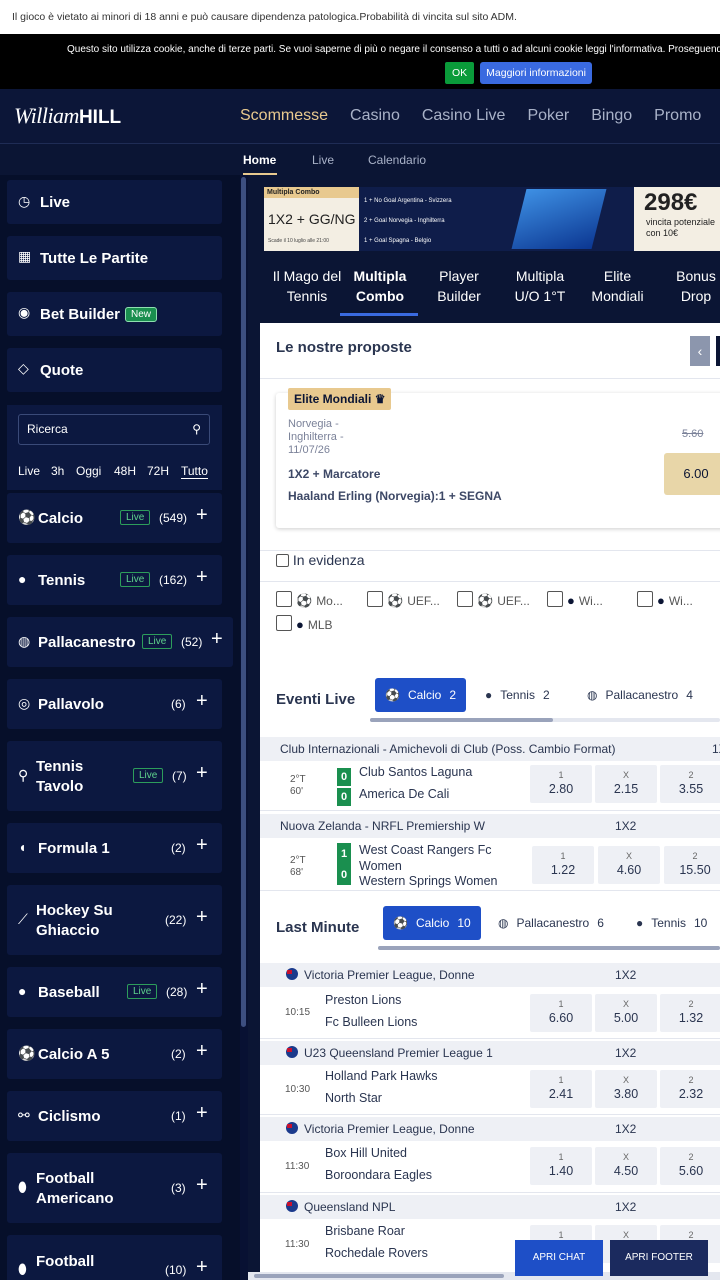 This screenshot has width=720, height=1280. Describe the element at coordinates (692, 865) in the screenshot. I see `odd-button: 2 15.50` at that location.